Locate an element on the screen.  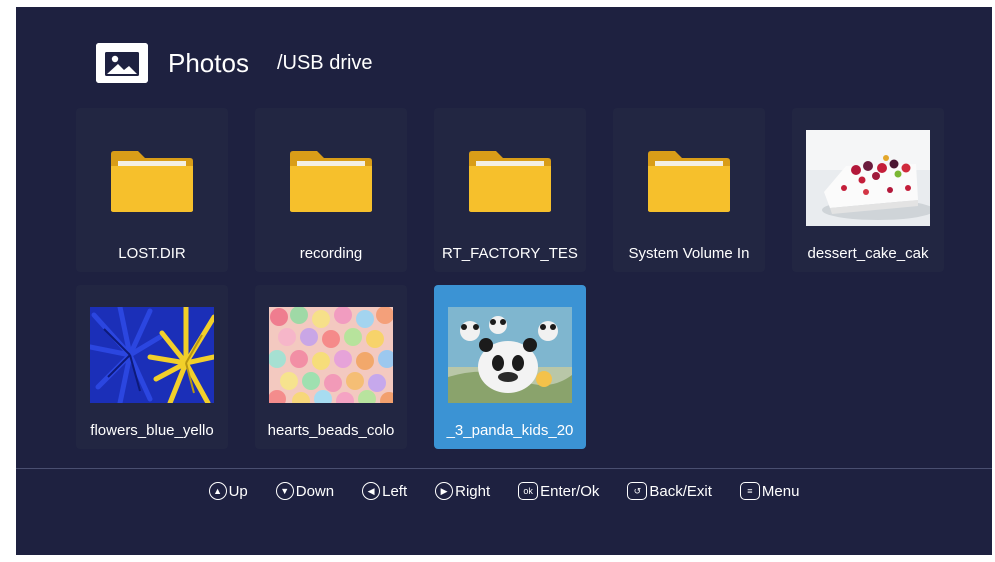
folder-tile-system-volume: System Volume In is located at coordinates (689, 190).